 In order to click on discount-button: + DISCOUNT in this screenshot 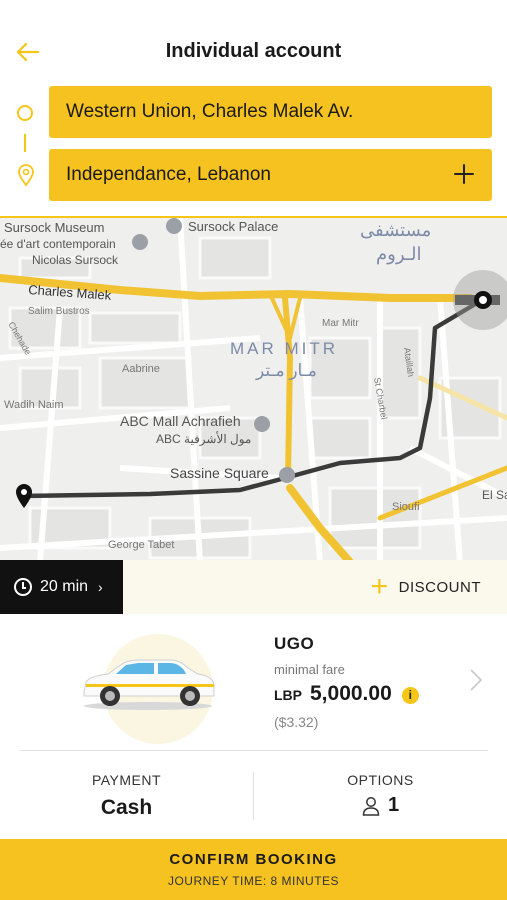, I will do `click(426, 587)`.